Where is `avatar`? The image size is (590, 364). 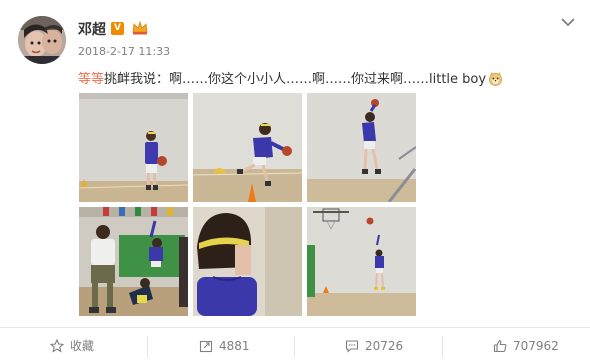
avatar is located at coordinates (42, 40).